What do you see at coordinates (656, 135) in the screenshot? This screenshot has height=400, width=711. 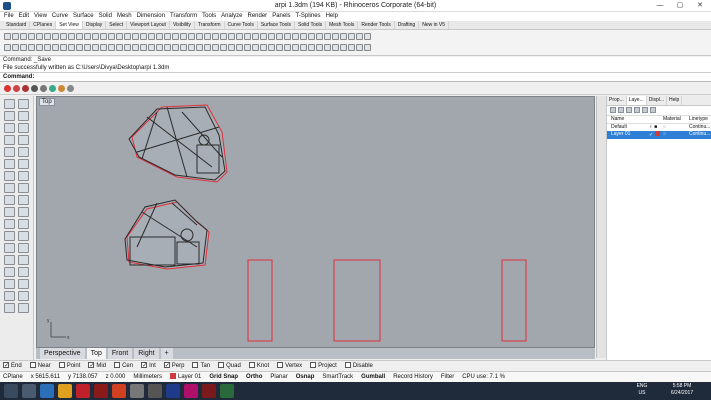 I see `layer-state-icons: ✓` at bounding box center [656, 135].